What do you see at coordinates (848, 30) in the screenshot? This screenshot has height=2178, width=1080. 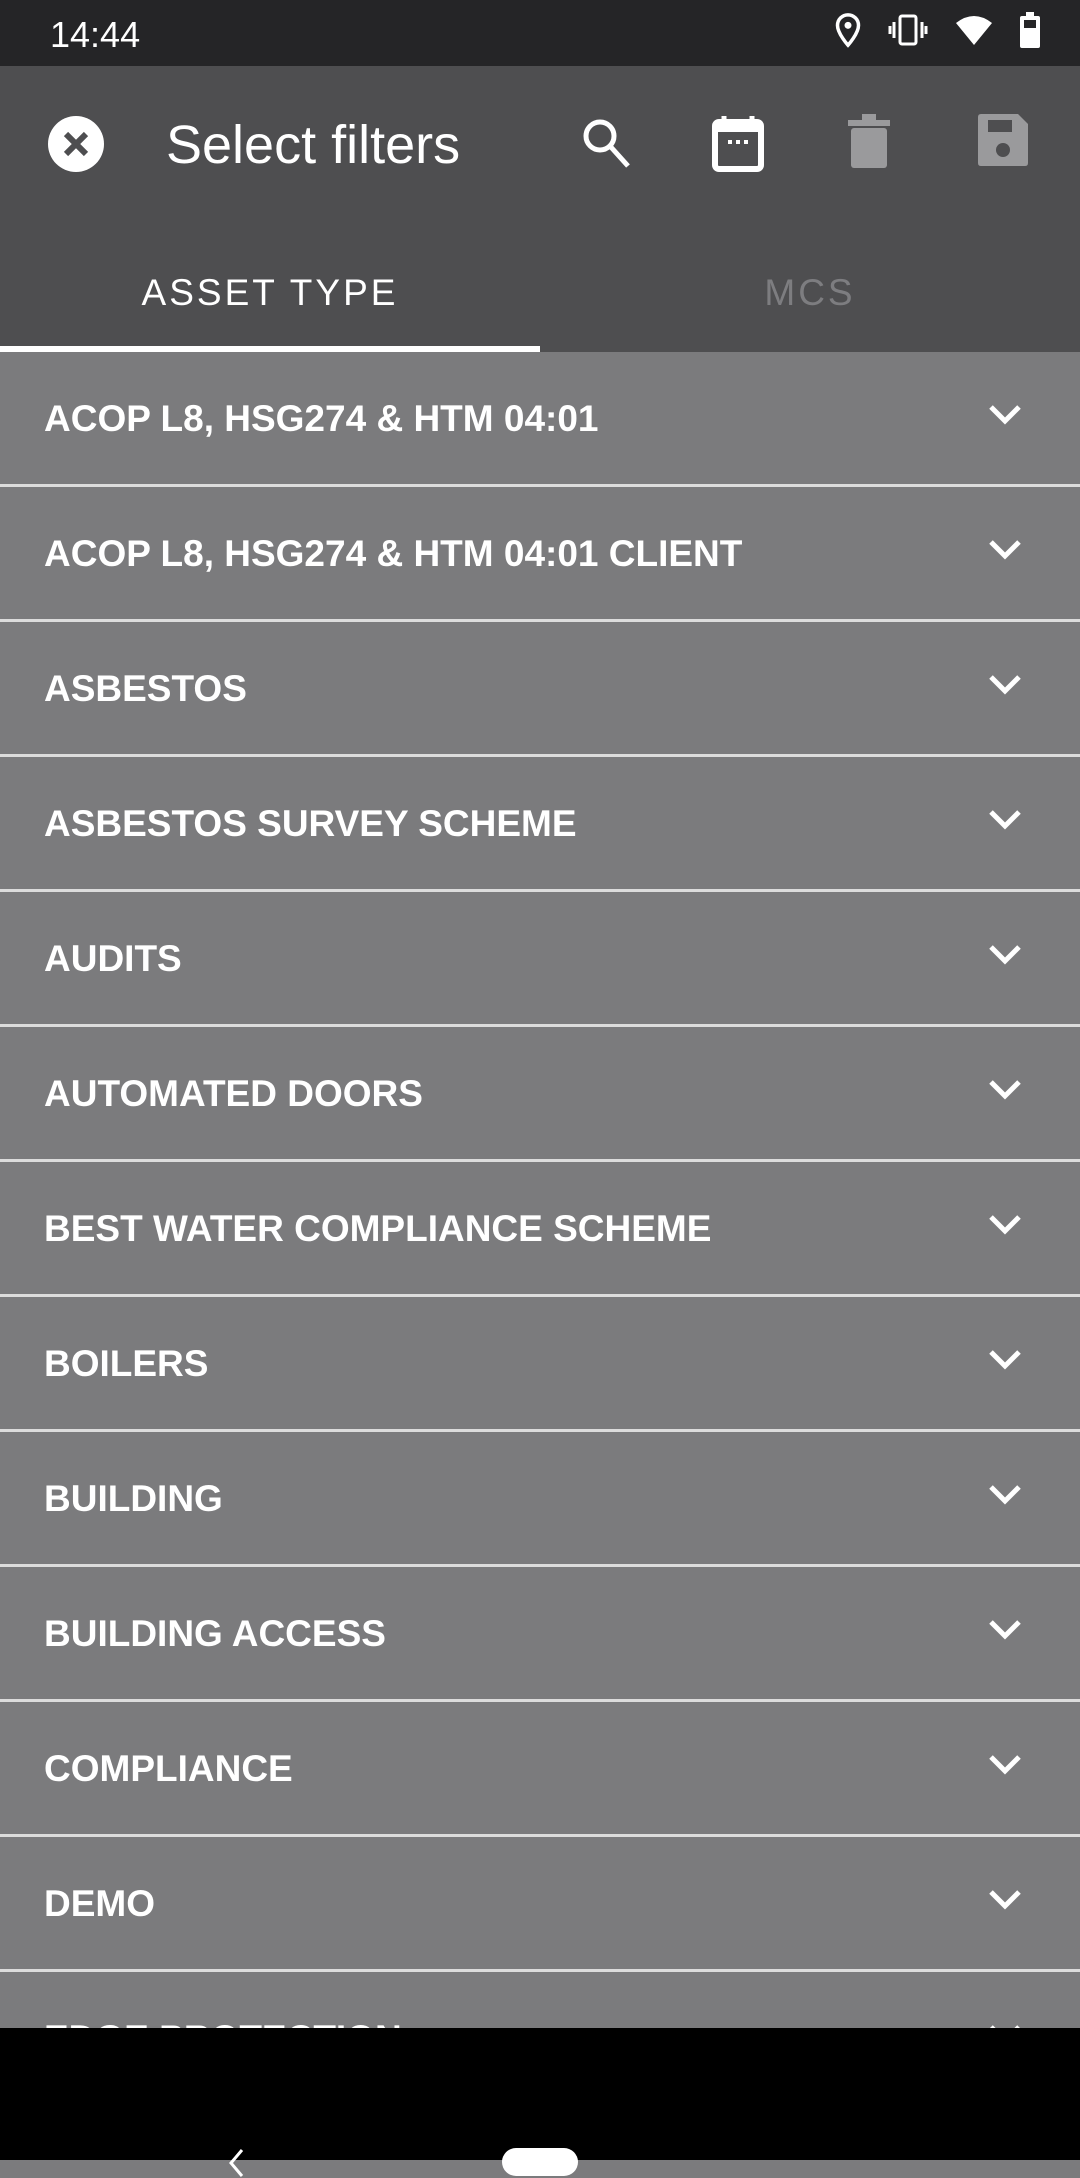 I see `location-icon` at bounding box center [848, 30].